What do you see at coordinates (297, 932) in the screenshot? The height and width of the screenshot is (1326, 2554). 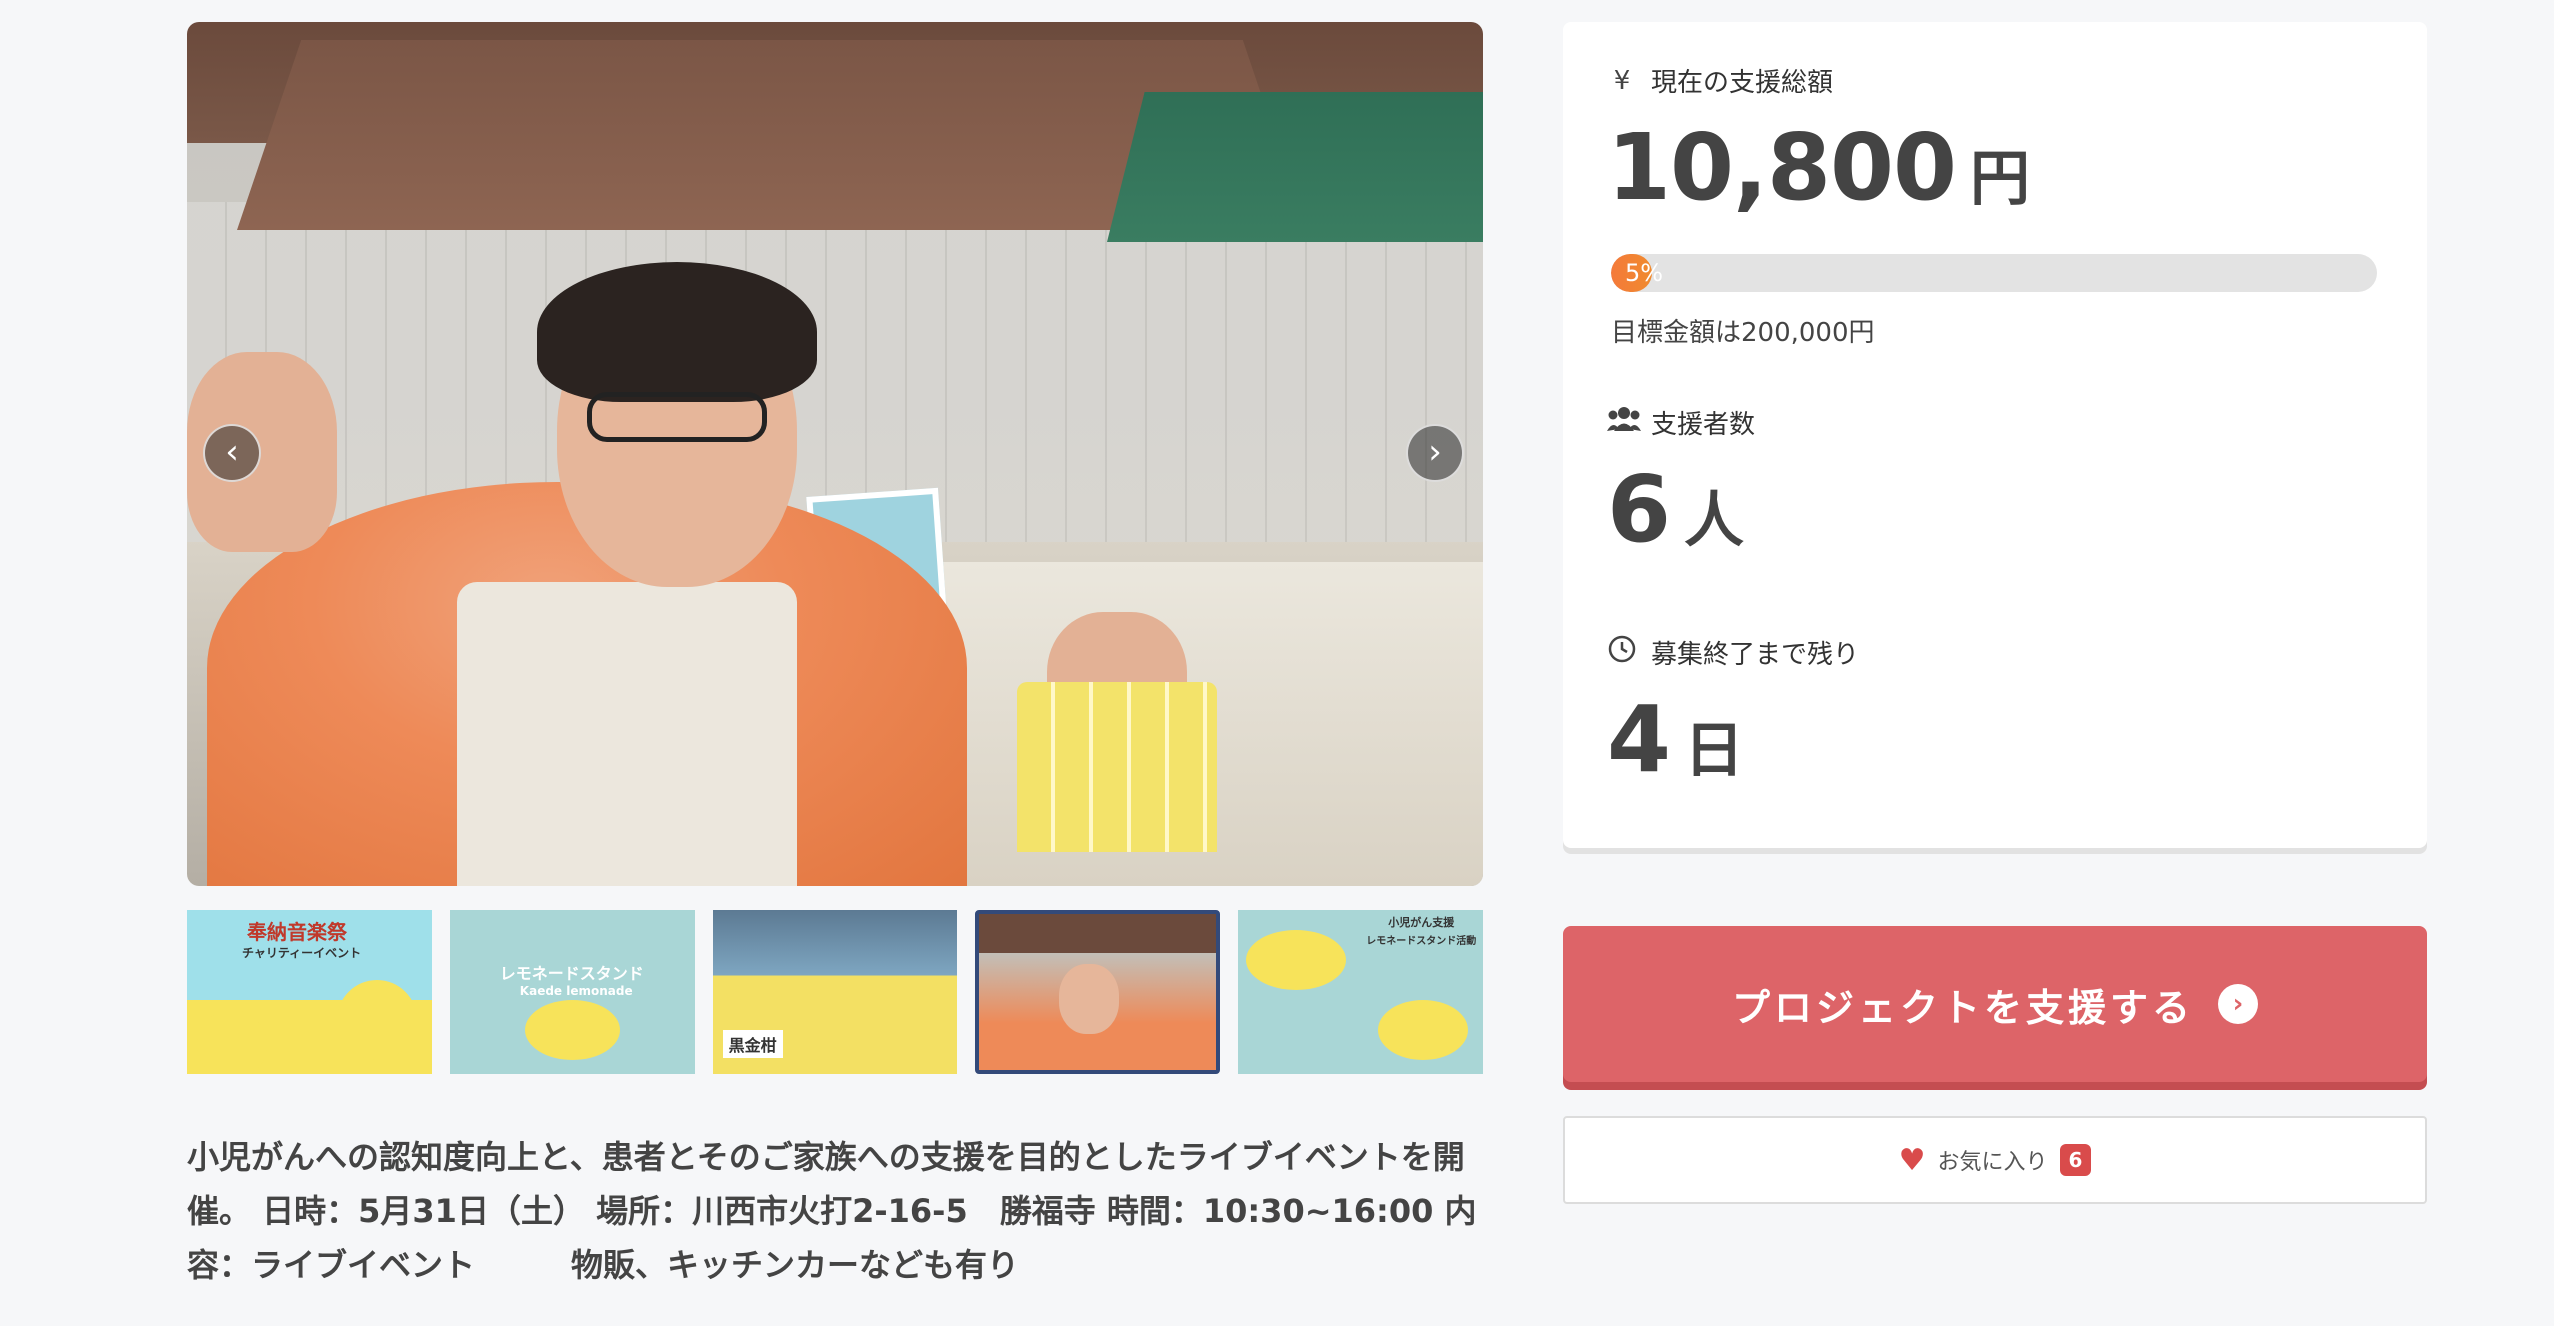 I see `thumbnail-text: 奉納音楽祭` at bounding box center [297, 932].